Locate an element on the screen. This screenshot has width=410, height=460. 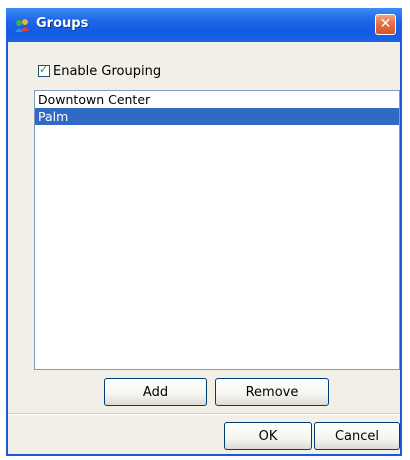
enable-grouping-label: Enable Grouping is located at coordinates (107, 71).